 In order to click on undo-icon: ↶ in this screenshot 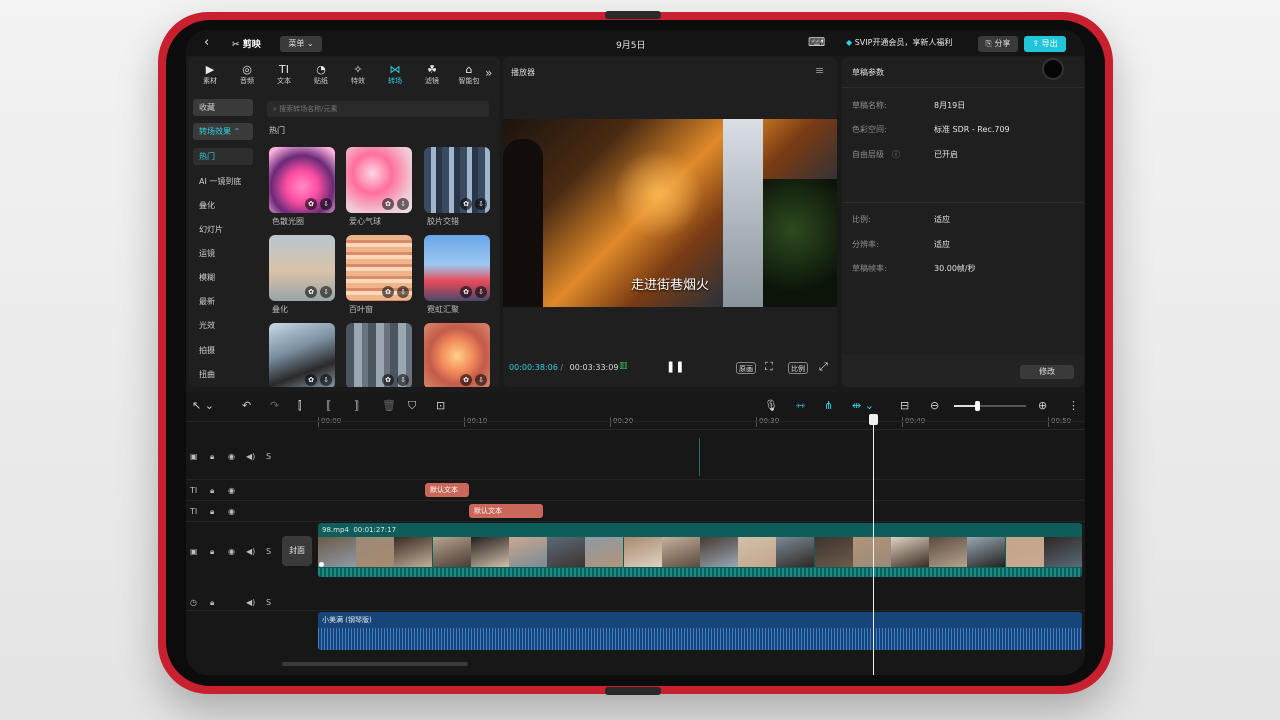, I will do `click(246, 405)`.